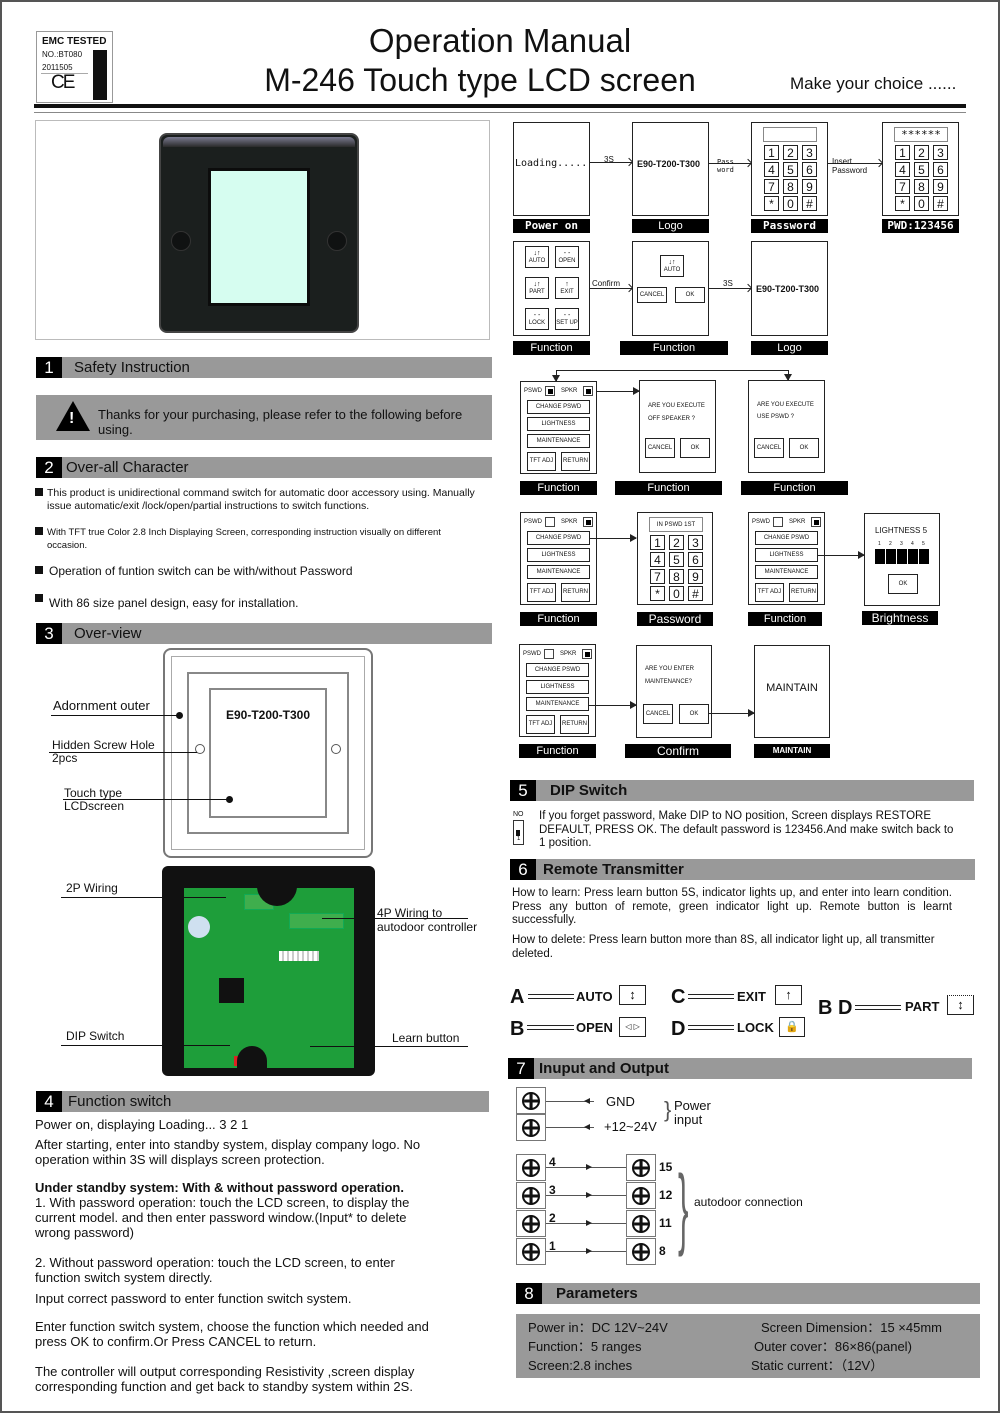  Describe the element at coordinates (523, 869) in the screenshot. I see `section-number: 6` at that location.